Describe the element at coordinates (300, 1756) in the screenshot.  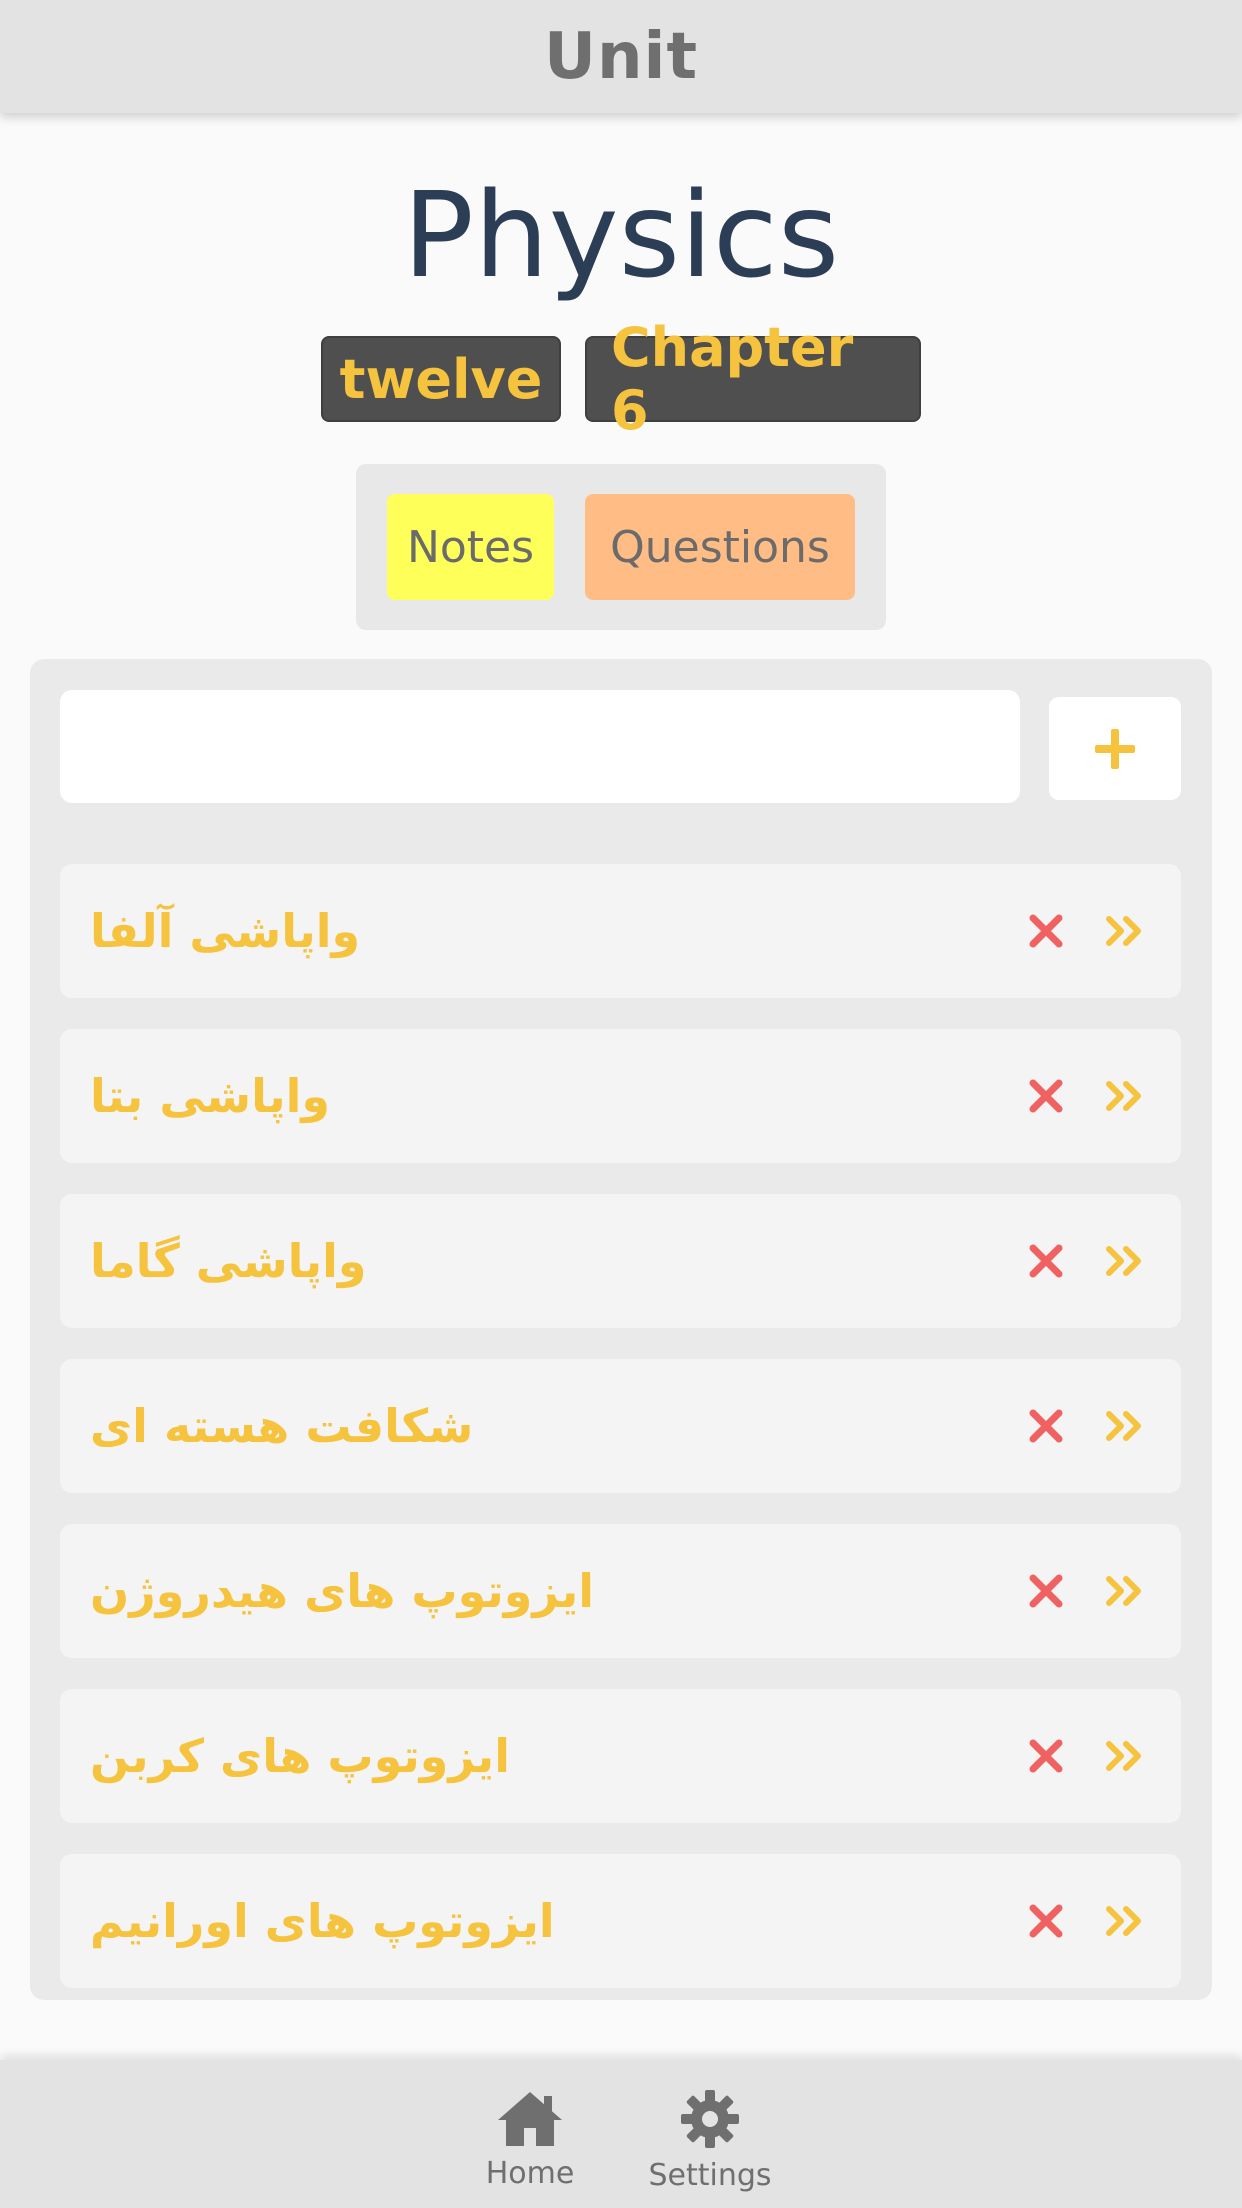
I see `item-title: ایزوتوپ های کربن` at that location.